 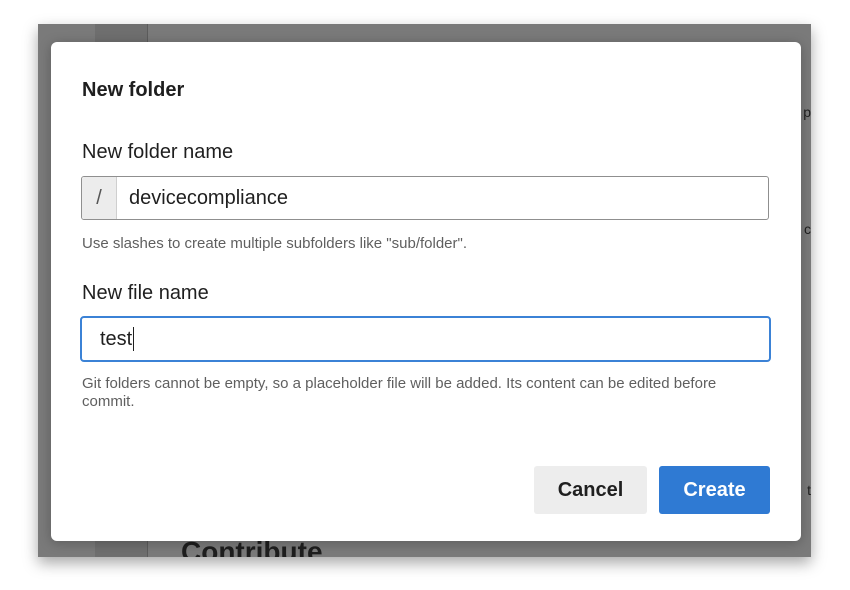 I want to click on create-button: Create, so click(x=714, y=490).